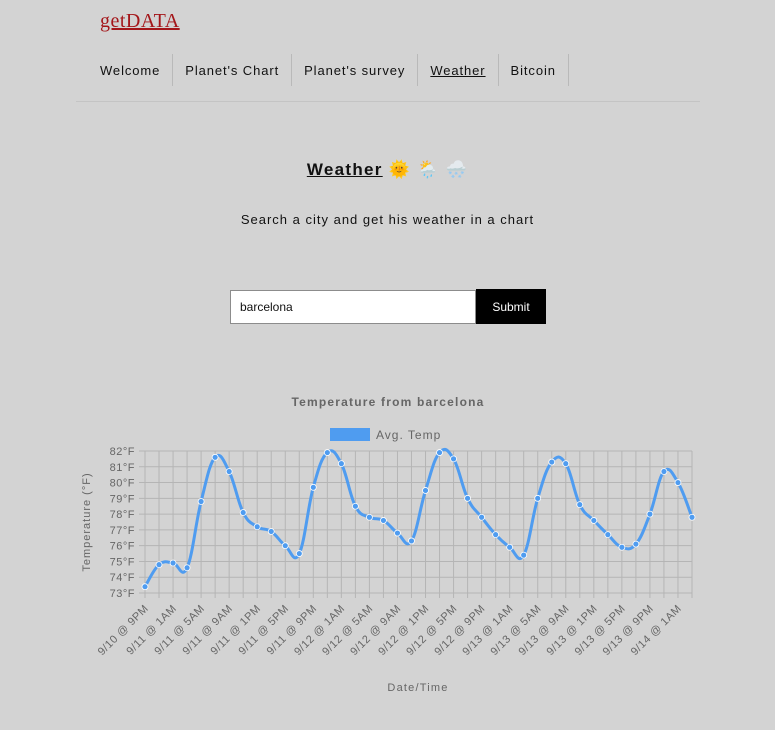 The height and width of the screenshot is (730, 775). Describe the element at coordinates (122, 562) in the screenshot. I see `y-tick-label: 75°F` at that location.